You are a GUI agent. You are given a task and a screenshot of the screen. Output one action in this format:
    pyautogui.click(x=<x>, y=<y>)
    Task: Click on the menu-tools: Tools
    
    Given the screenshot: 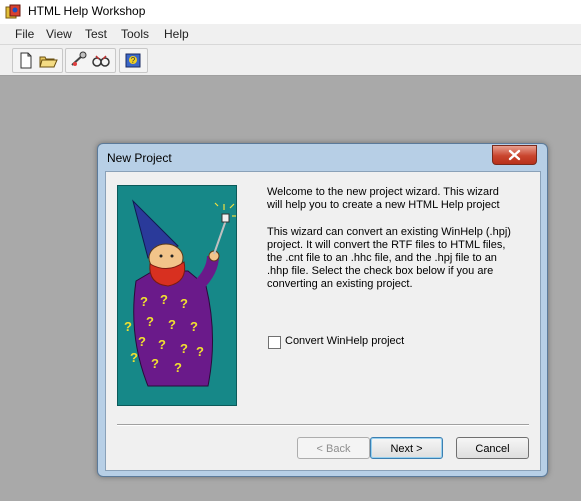 What is the action you would take?
    pyautogui.click(x=135, y=34)
    